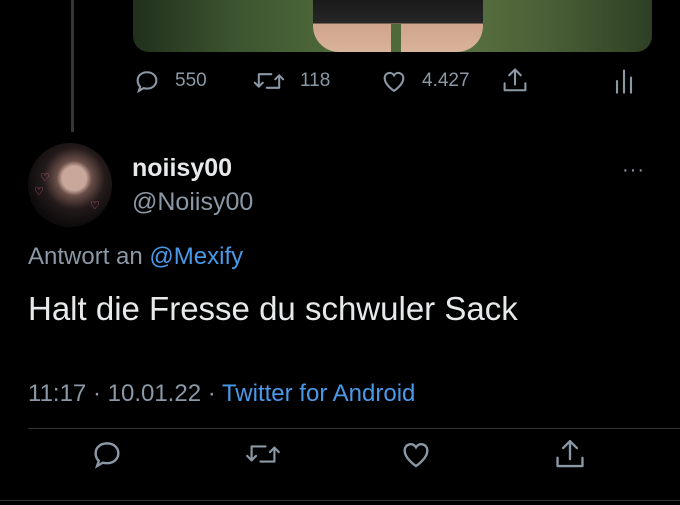 The image size is (680, 505). I want to click on parent-analytics-button, so click(624, 81).